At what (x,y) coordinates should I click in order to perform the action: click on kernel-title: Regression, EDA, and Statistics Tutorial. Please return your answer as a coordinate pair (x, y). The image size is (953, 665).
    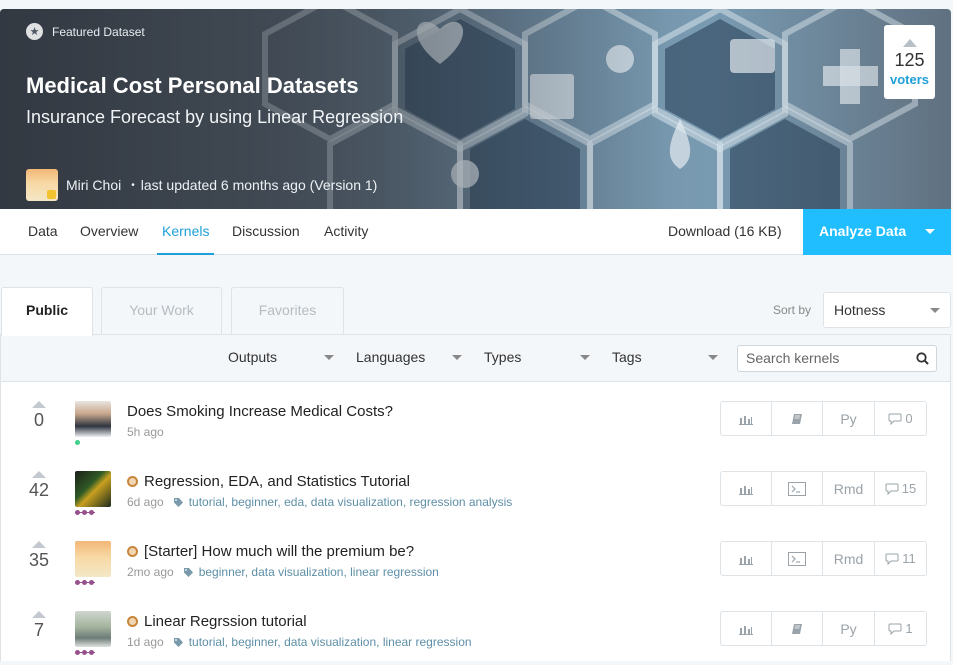
    Looking at the image, I should click on (268, 481).